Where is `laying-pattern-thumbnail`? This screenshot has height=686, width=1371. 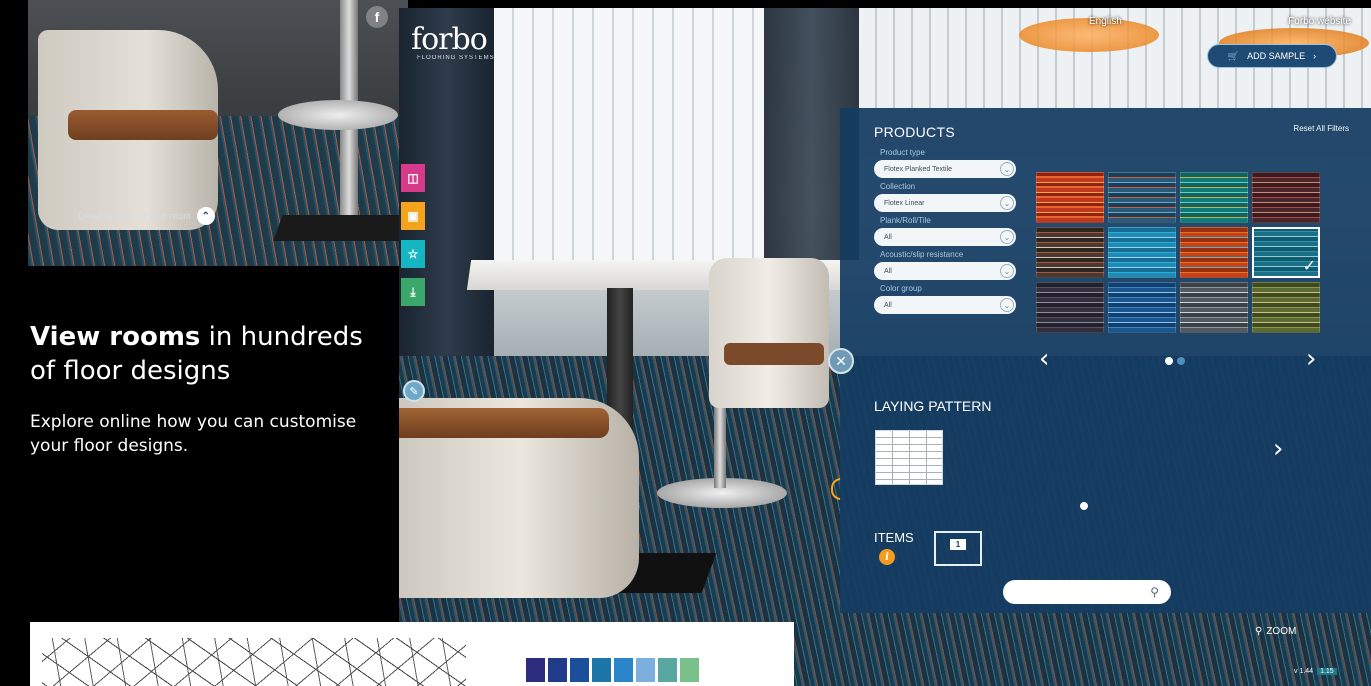 laying-pattern-thumbnail is located at coordinates (909, 457).